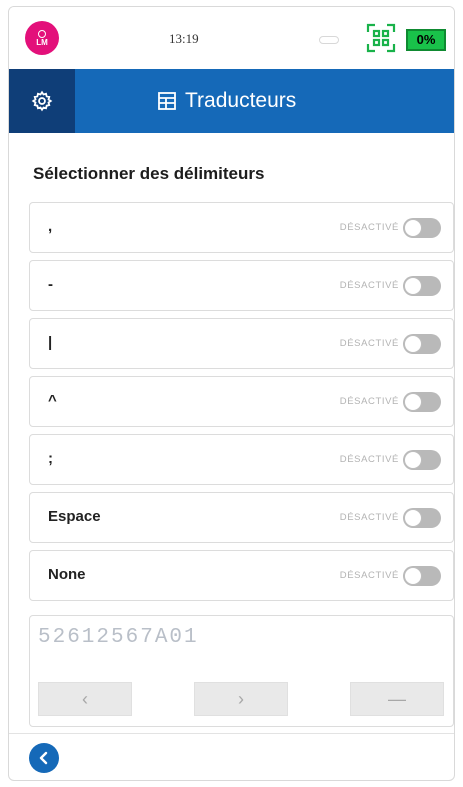 The height and width of the screenshot is (787, 463). Describe the element at coordinates (381, 38) in the screenshot. I see `qr-code-icon` at that location.